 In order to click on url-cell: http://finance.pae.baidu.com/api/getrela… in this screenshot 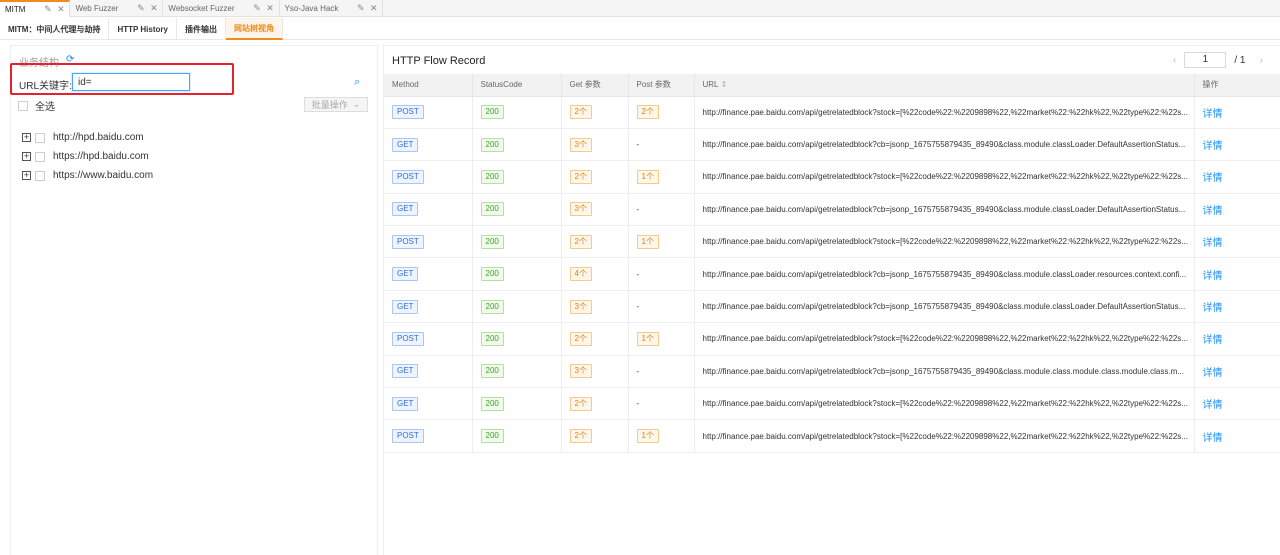, I will do `click(944, 210)`.